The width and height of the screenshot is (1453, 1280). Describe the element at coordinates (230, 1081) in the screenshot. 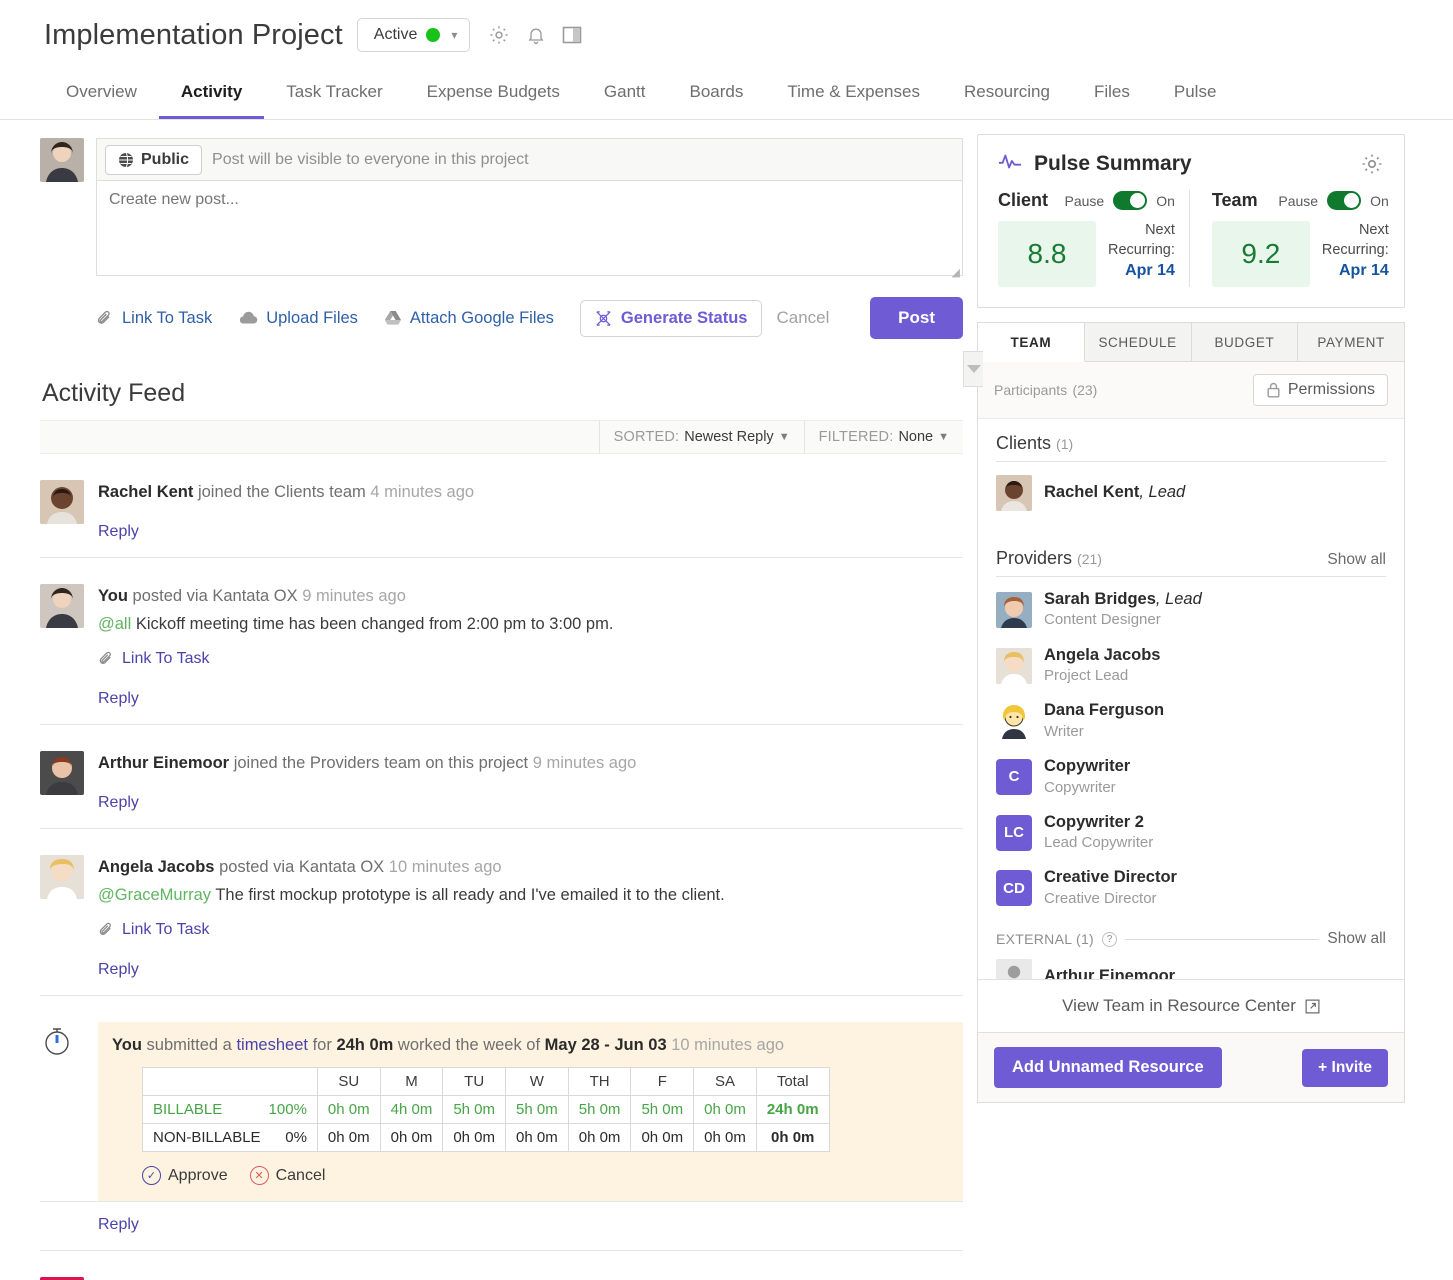

I see `th-blank` at that location.